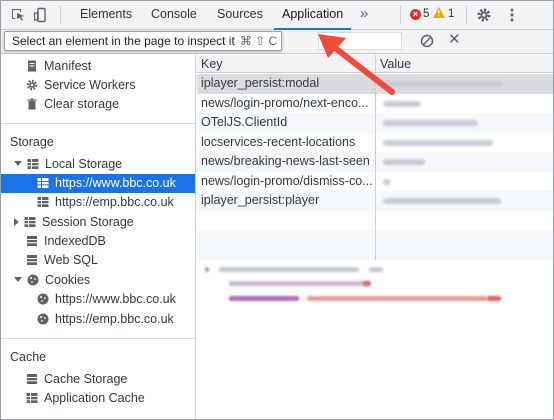  What do you see at coordinates (313, 15) in the screenshot?
I see `tab-application: Application` at bounding box center [313, 15].